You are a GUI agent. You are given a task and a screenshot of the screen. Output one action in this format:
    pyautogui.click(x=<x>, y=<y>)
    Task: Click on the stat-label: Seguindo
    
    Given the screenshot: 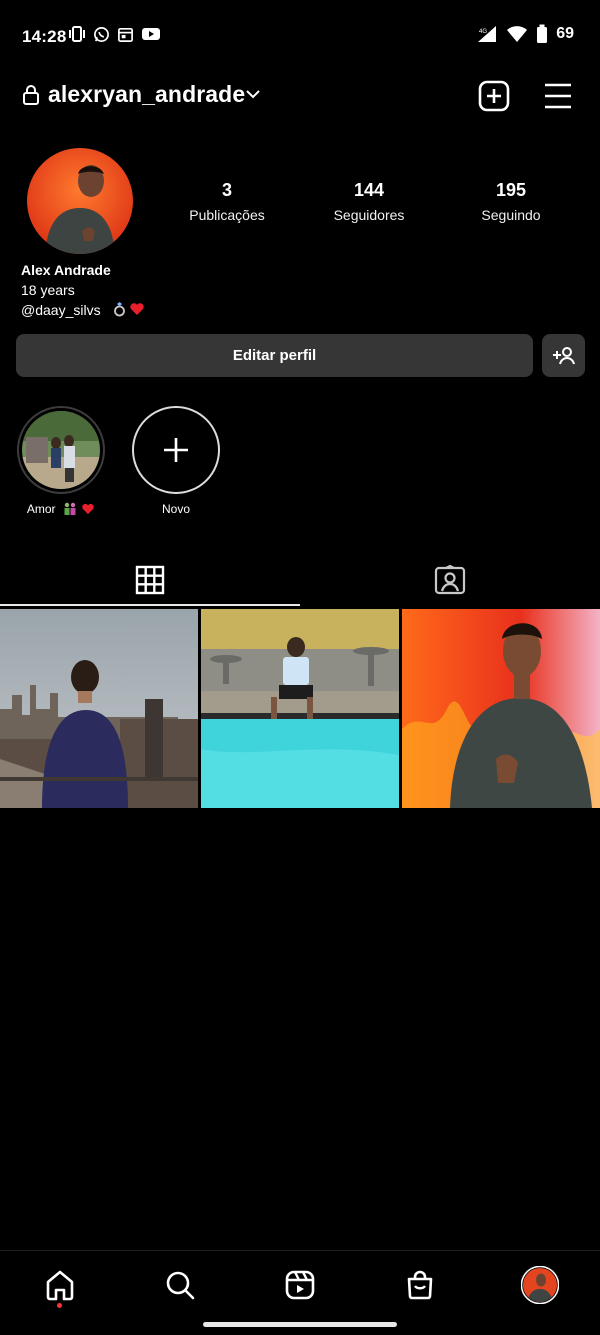 What is the action you would take?
    pyautogui.click(x=511, y=215)
    